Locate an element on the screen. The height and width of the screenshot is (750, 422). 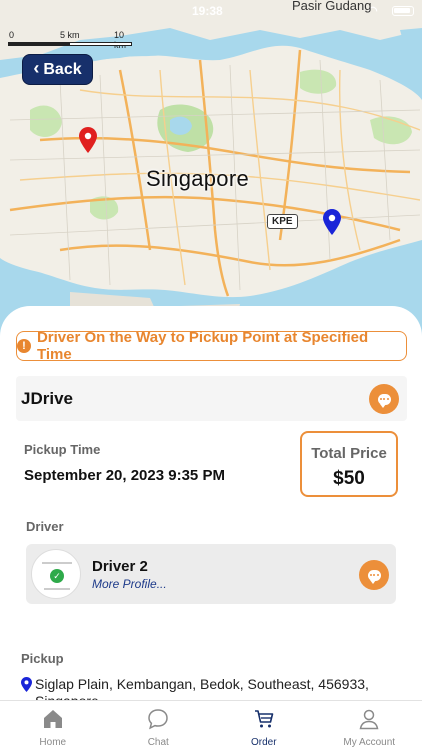
driver-avatar: ✓ is located at coordinates (56, 574).